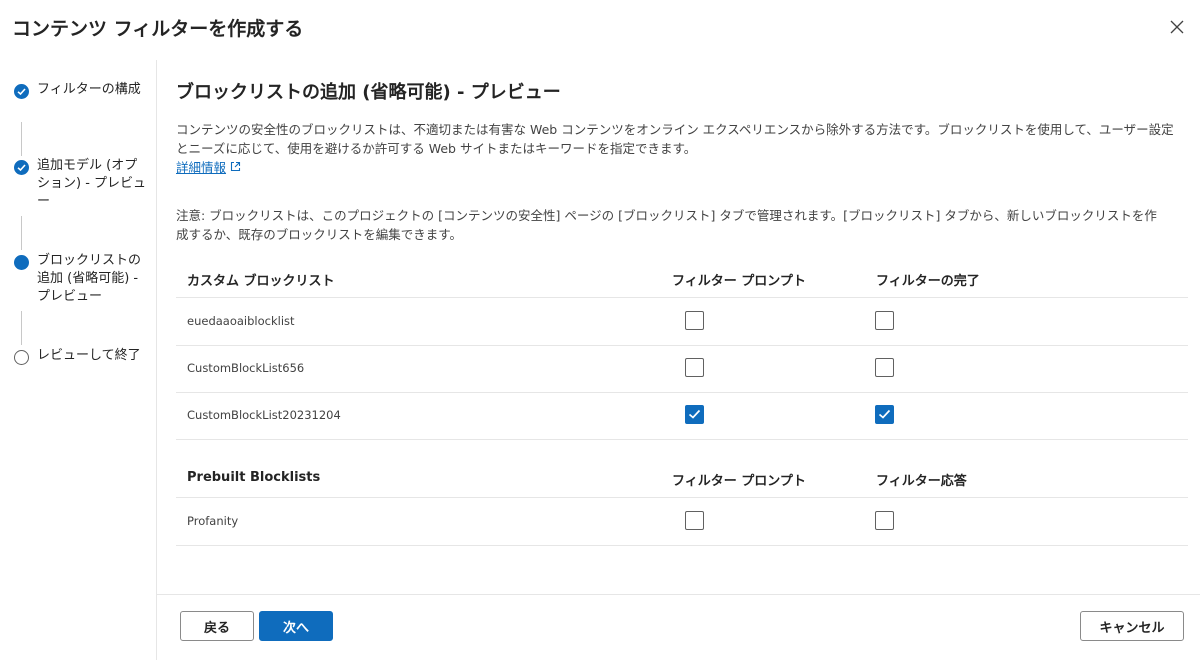  What do you see at coordinates (264, 415) in the screenshot?
I see `blocklist-name: CustomBlockList20231204` at bounding box center [264, 415].